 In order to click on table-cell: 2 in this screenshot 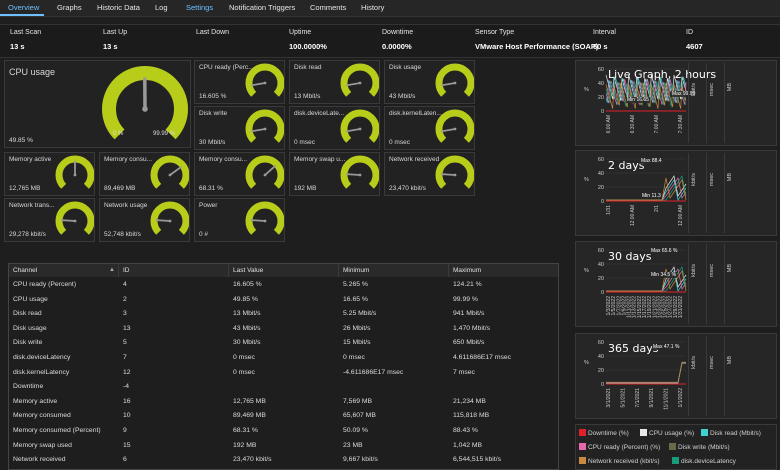, I will do `click(125, 299)`.